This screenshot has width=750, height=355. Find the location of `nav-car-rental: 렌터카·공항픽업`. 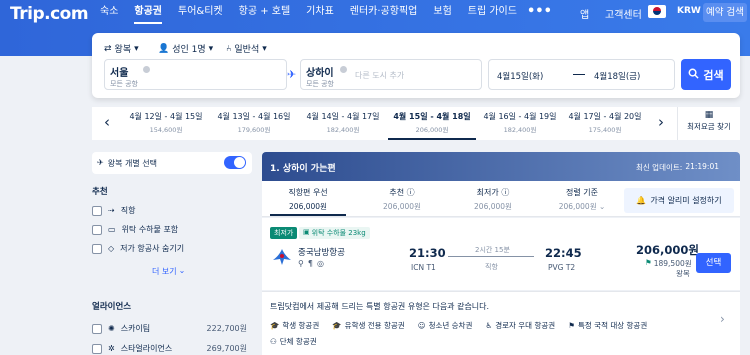

nav-car-rental: 렌터카·공항픽업 is located at coordinates (384, 14).